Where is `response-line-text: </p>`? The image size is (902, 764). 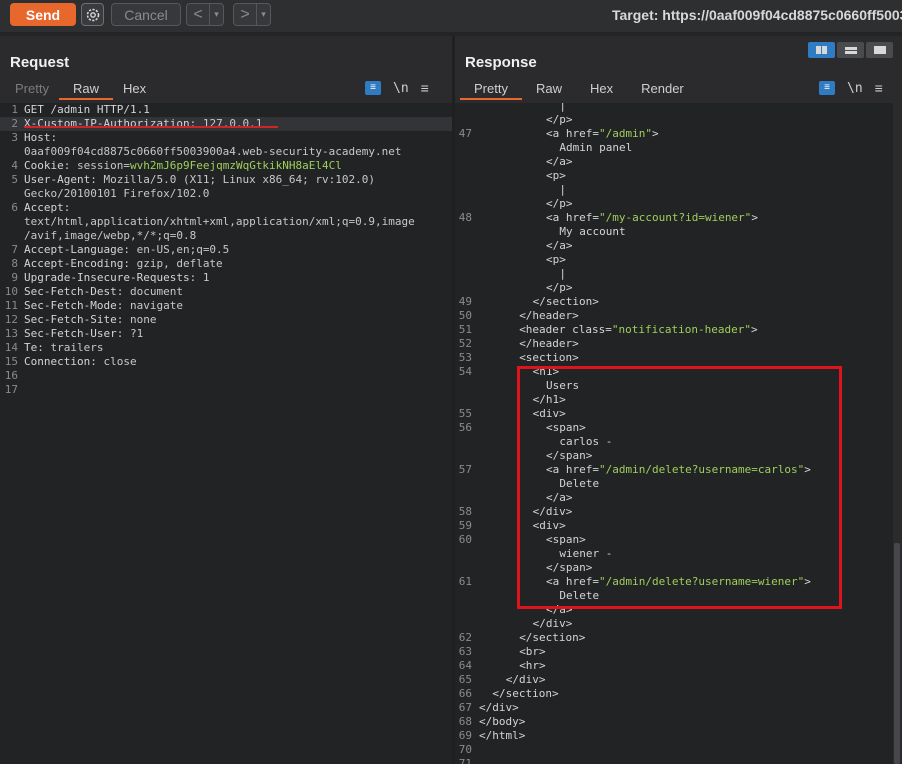 response-line-text: </p> is located at coordinates (559, 120).